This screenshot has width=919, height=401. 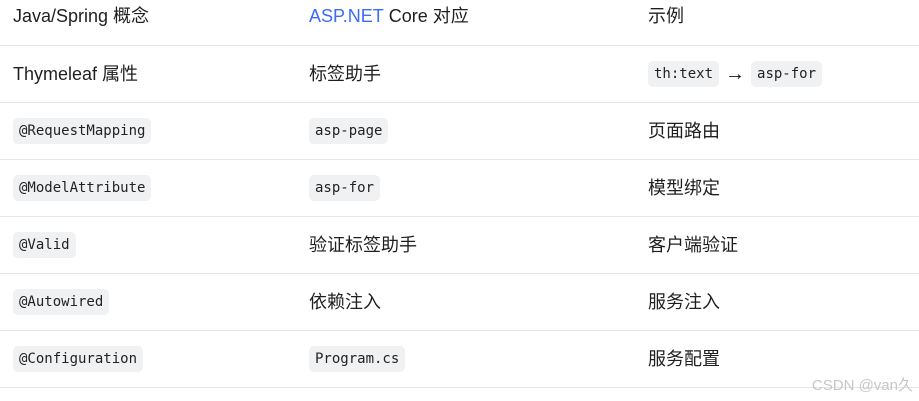 What do you see at coordinates (459, 131) in the screenshot?
I see `table-row: @RequestMapping asp-page 页面路由` at bounding box center [459, 131].